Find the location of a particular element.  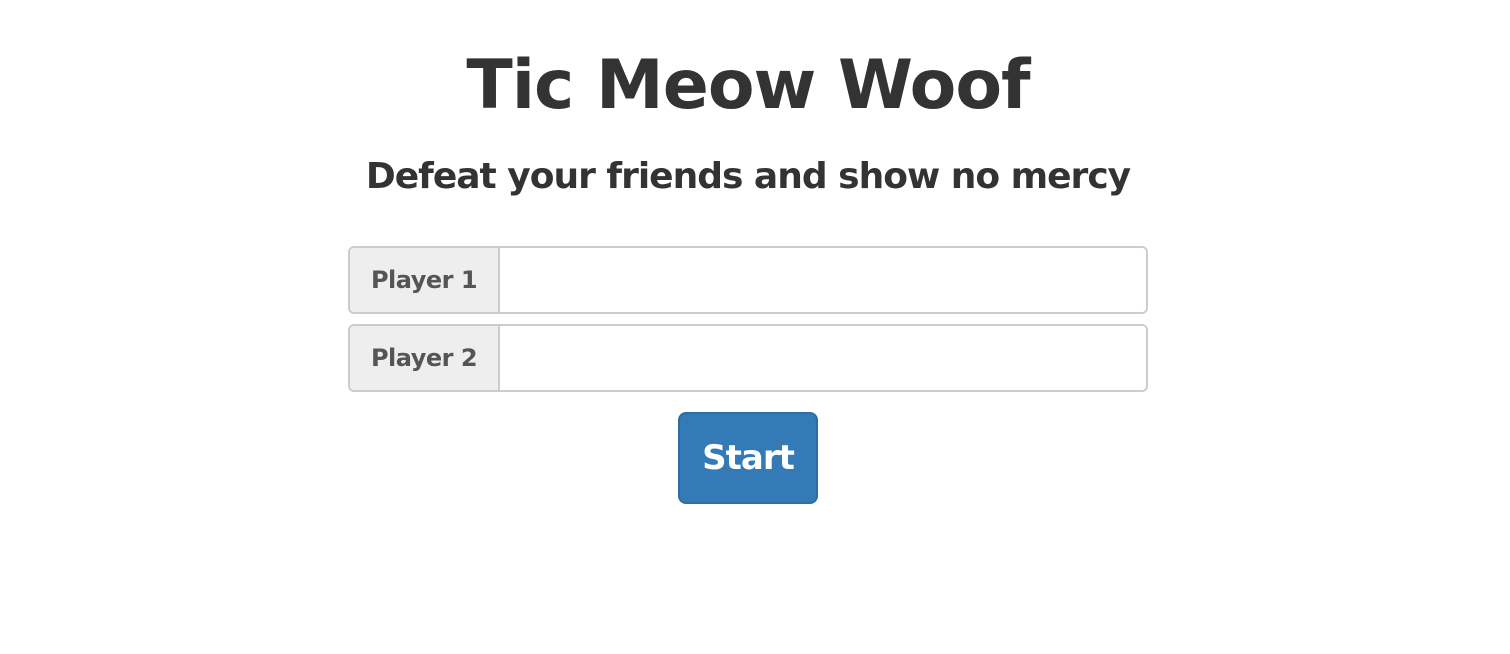

player-1-label: Player 1 is located at coordinates (425, 280).